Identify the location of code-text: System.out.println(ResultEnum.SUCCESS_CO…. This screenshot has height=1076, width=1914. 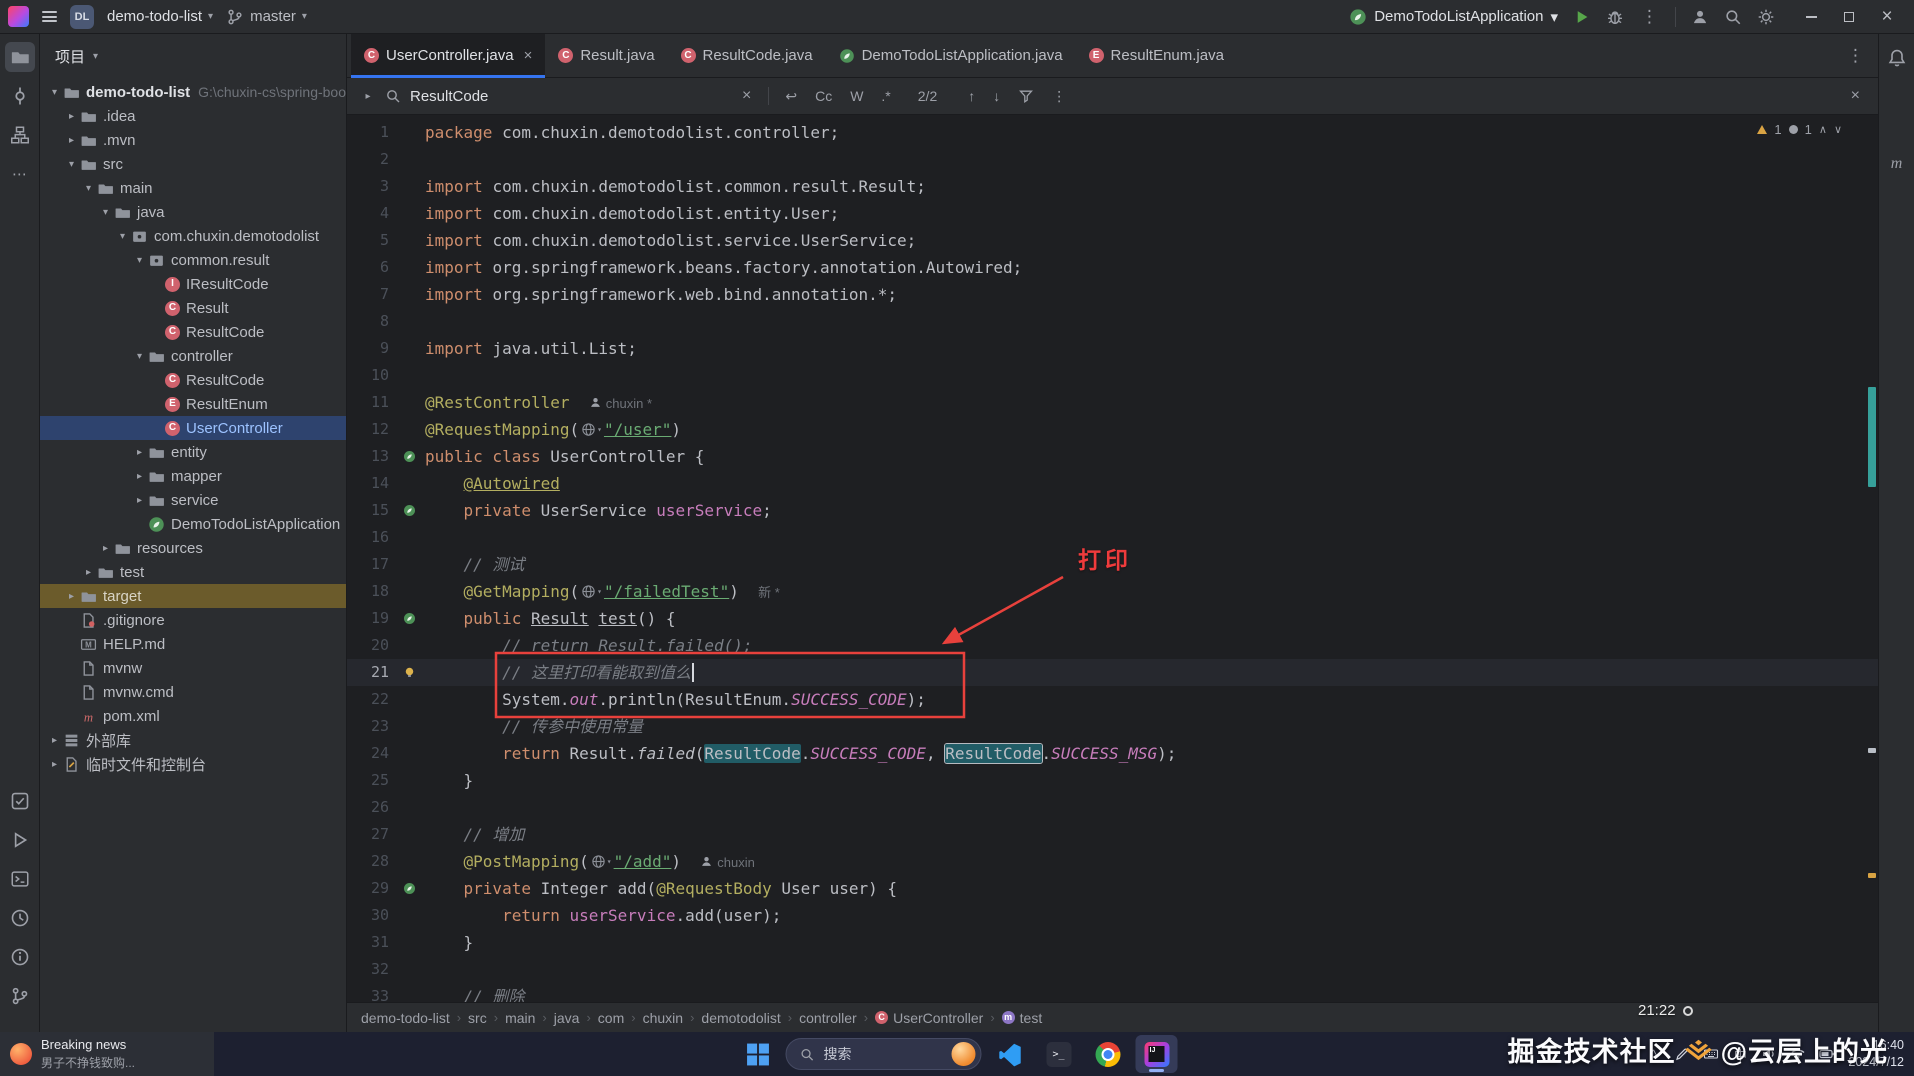
(1151, 699).